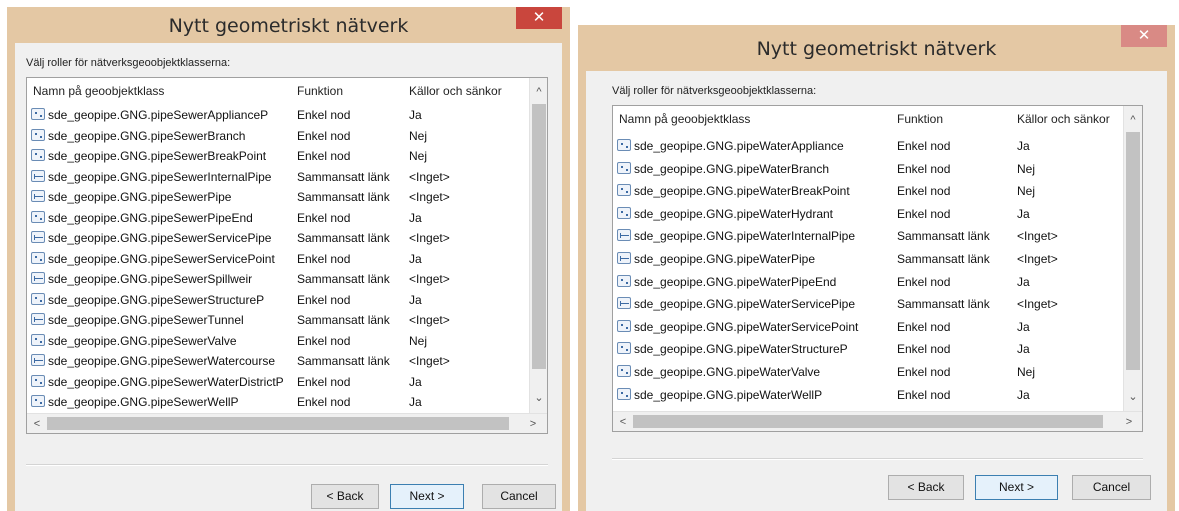  I want to click on right-cancel-button: Cancel, so click(1111, 487).